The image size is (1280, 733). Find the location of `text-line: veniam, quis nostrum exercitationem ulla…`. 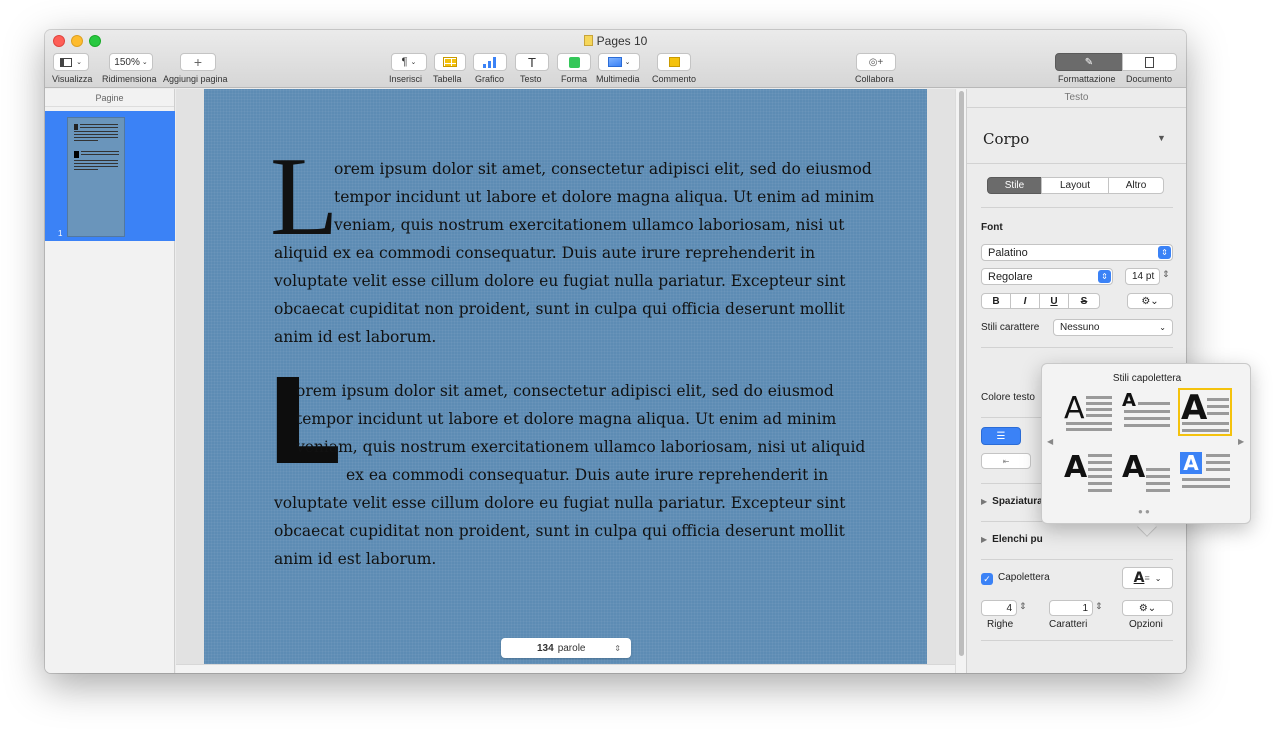

text-line: veniam, quis nostrum exercitationem ulla… is located at coordinates (589, 225).